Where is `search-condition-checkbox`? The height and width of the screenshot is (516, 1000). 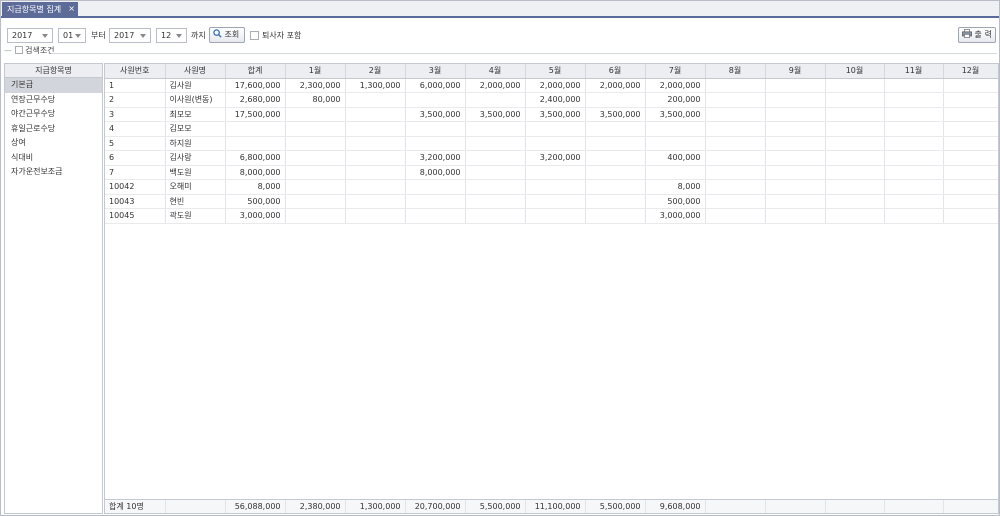
search-condition-checkbox is located at coordinates (18, 50).